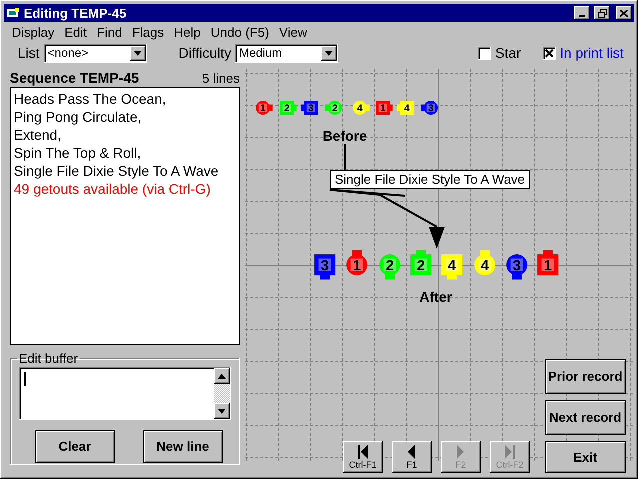  Describe the element at coordinates (205, 53) in the screenshot. I see `difficulty-label: Difficulty` at that location.